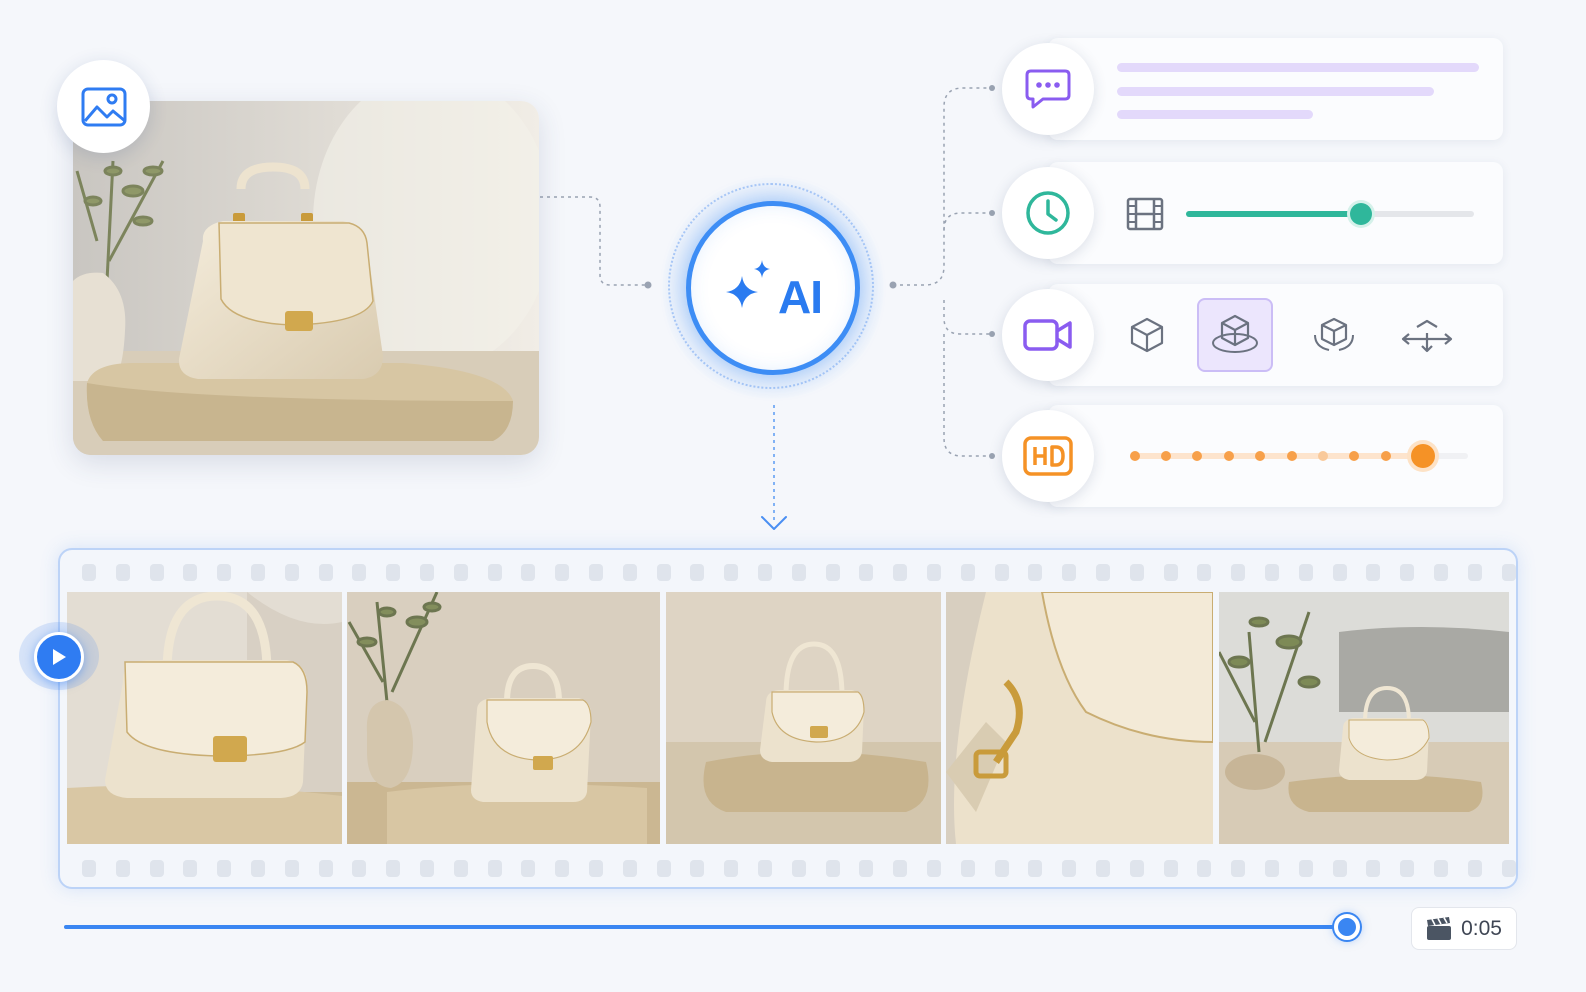  I want to click on video-camera-icon, so click(1047, 335).